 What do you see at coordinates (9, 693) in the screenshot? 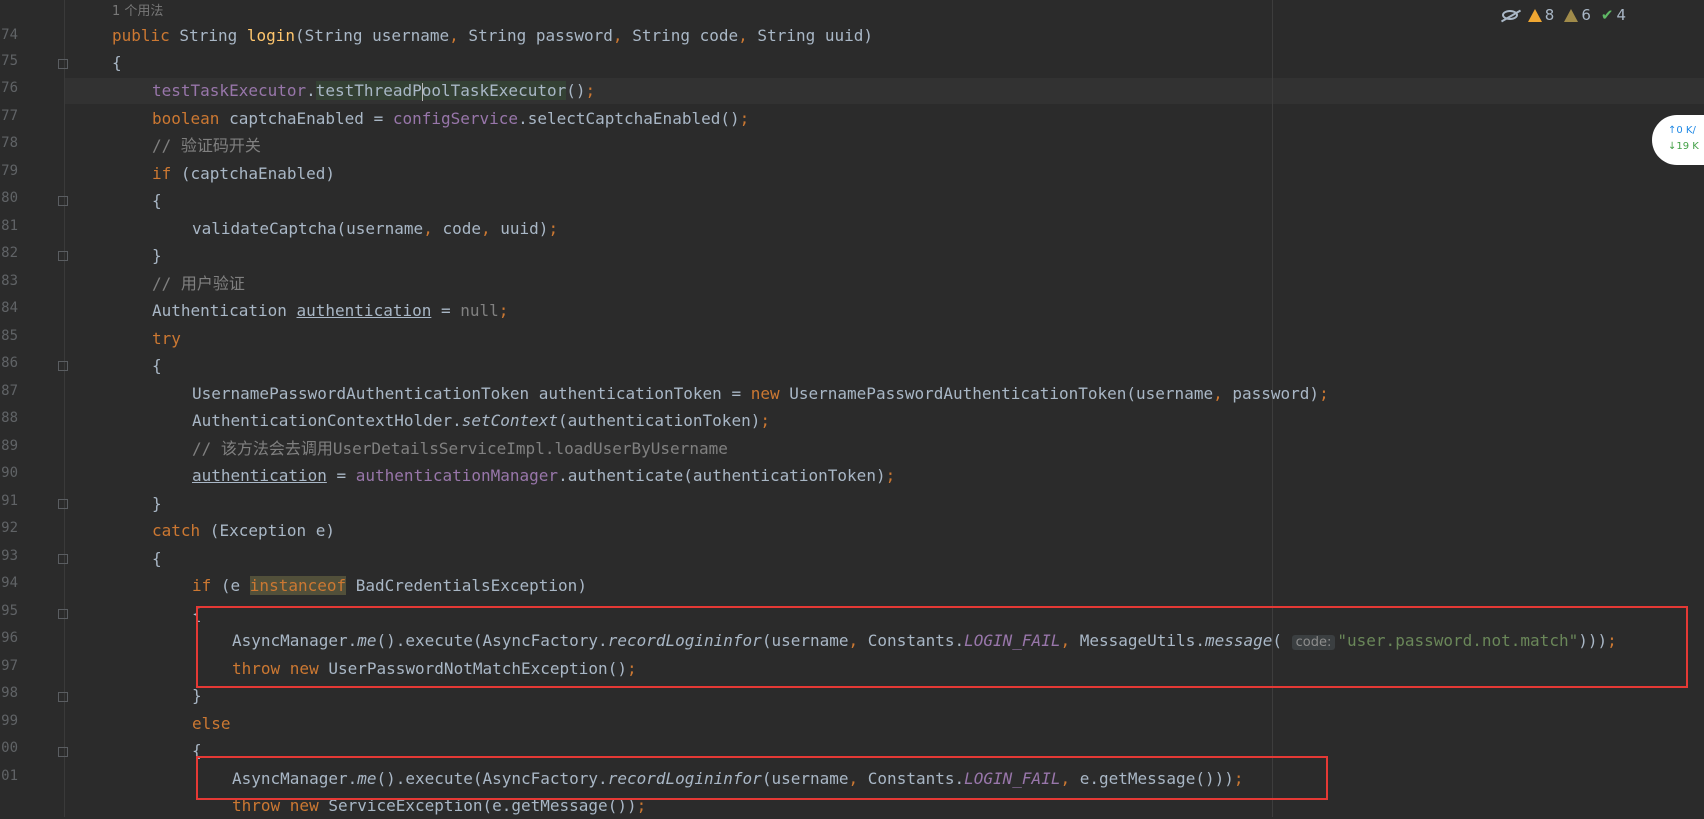
I see `line-number: 98` at bounding box center [9, 693].